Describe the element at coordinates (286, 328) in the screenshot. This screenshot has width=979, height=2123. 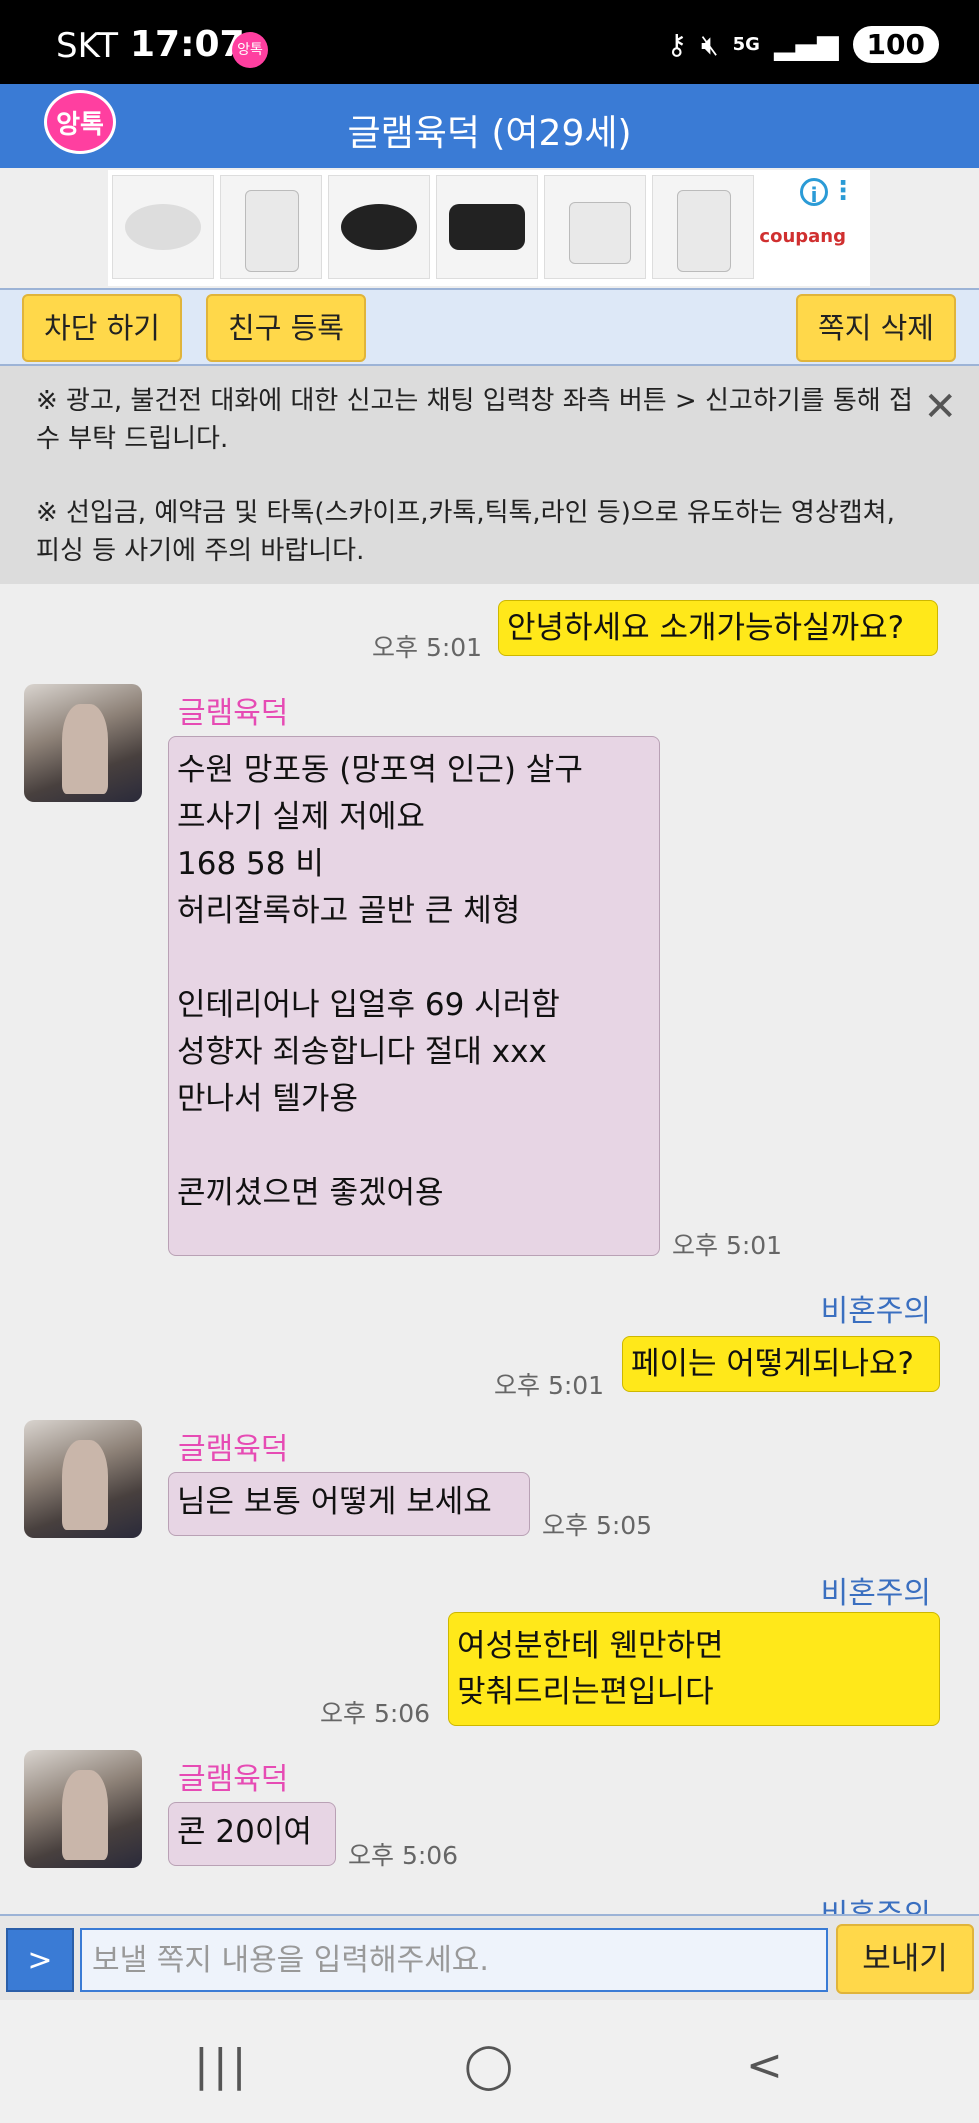
I see `add-friend-button: 친구 등록` at that location.